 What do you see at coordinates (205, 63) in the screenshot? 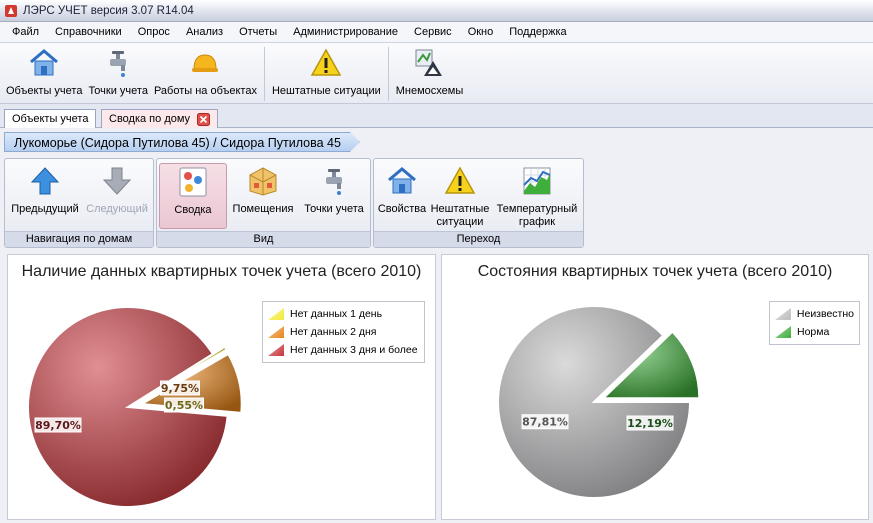
I see `hard-hat-icon` at bounding box center [205, 63].